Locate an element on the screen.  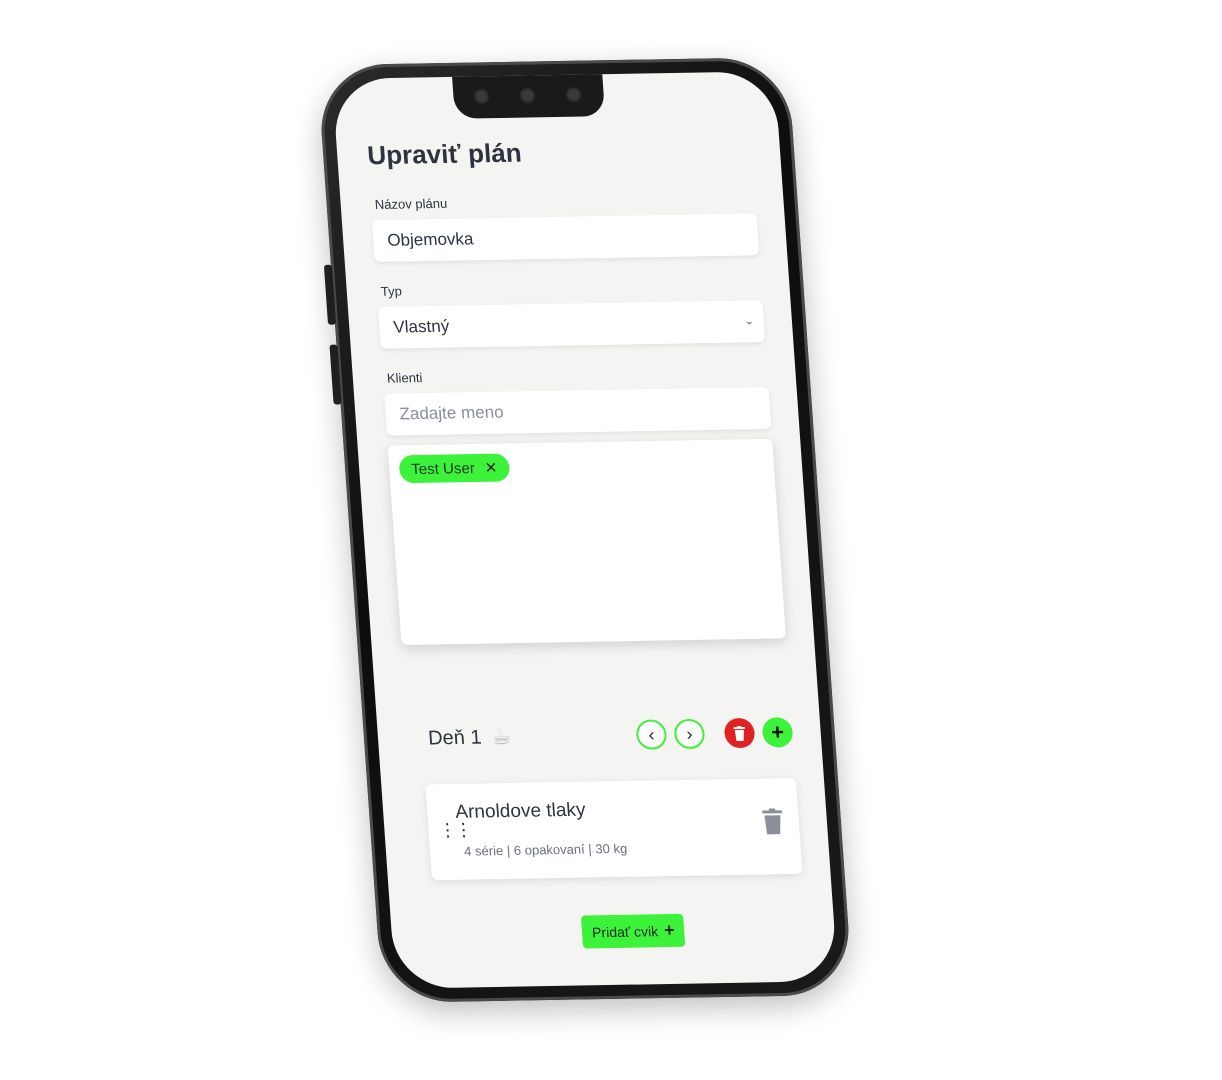
clients-label: Klienti is located at coordinates (404, 378).